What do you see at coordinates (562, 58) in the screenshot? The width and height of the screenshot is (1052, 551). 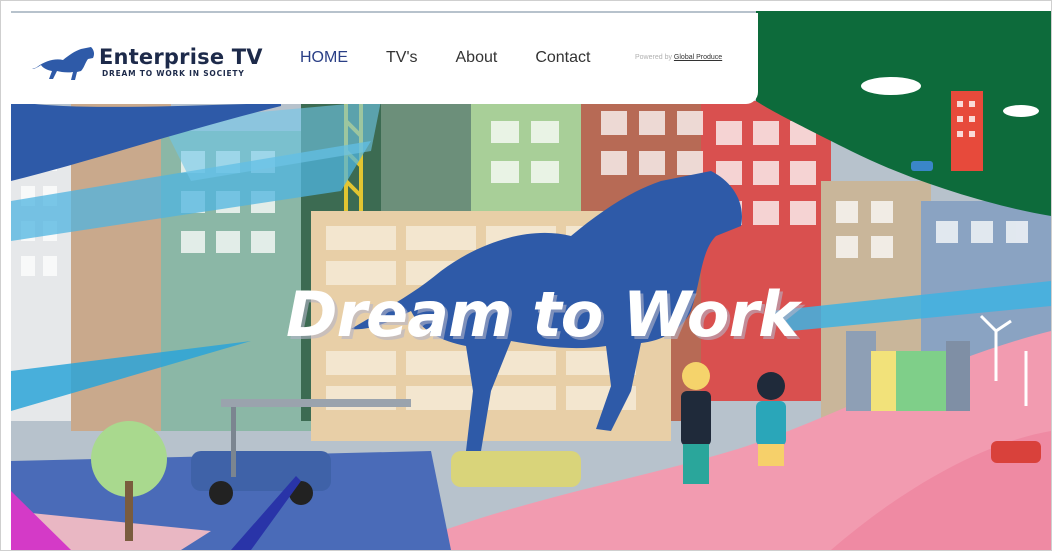 I see `nav-contact: Contact` at bounding box center [562, 58].